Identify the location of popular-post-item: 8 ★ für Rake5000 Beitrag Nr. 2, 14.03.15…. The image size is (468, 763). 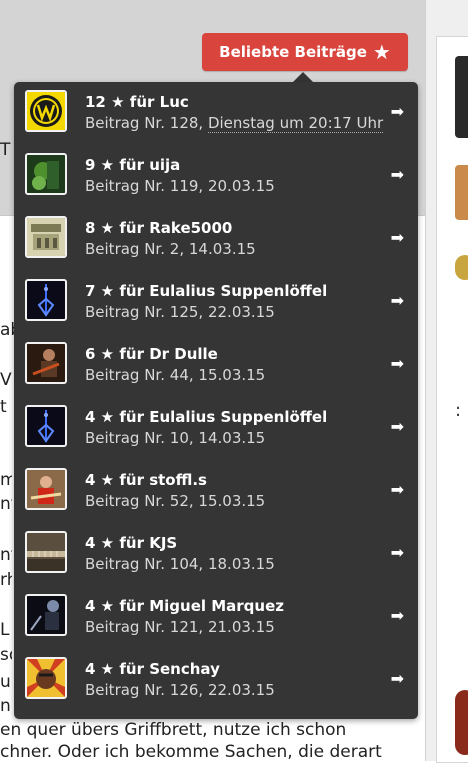
(216, 239).